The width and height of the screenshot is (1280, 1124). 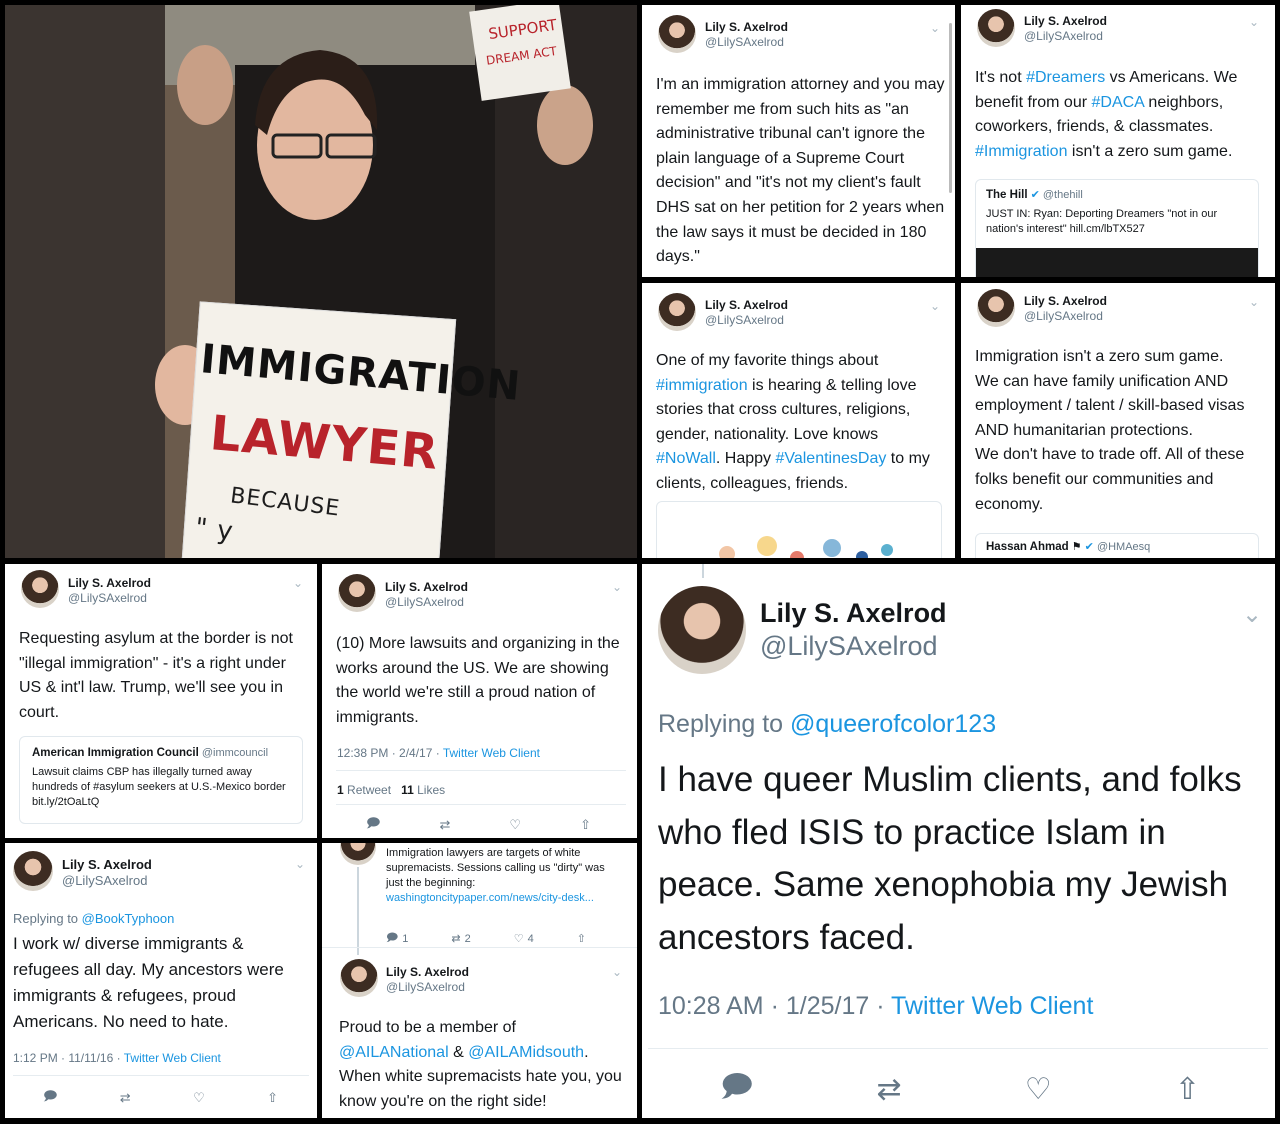 What do you see at coordinates (958, 1048) in the screenshot?
I see `divider` at bounding box center [958, 1048].